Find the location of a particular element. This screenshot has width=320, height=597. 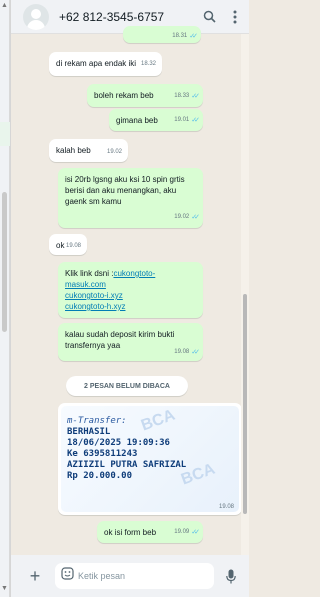

unread-messages-banner: 2 PESAN BELUM DIBACA is located at coordinates (127, 386).